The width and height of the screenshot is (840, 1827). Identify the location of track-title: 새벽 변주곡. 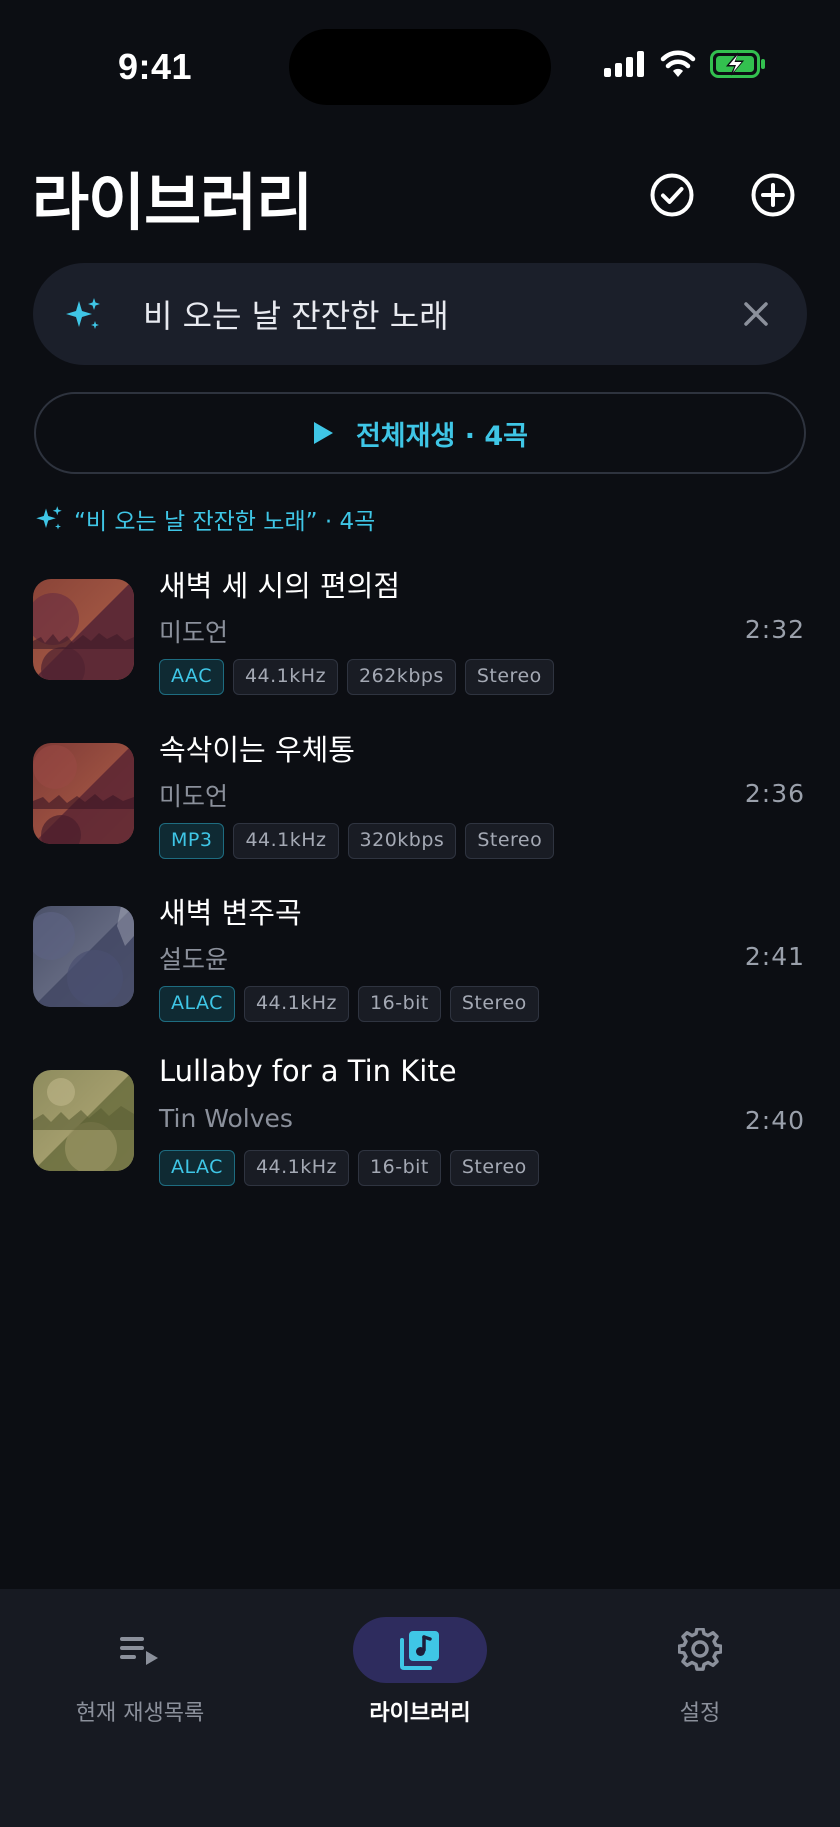
(230, 913).